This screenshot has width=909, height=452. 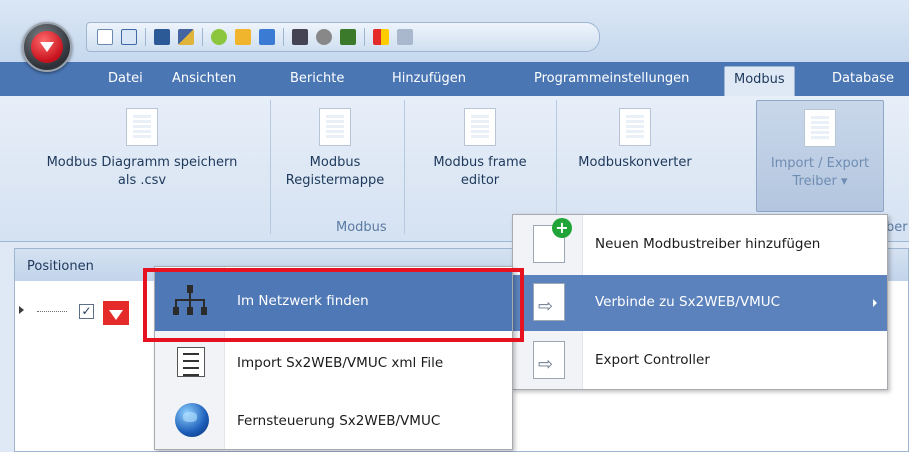 I want to click on import-export-driver-button: Import / Export Treiber ▾, so click(x=820, y=156).